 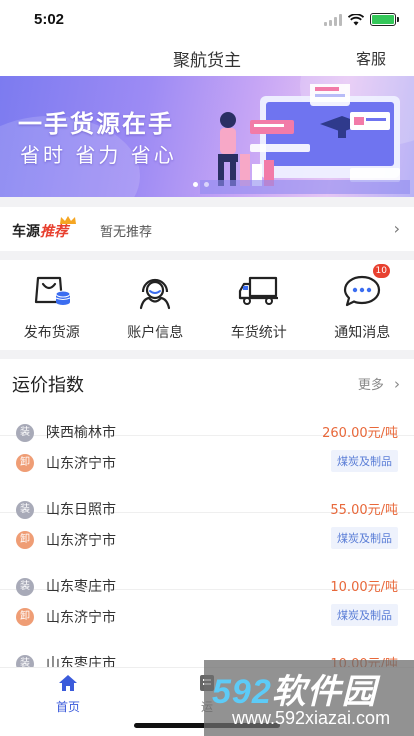 What do you see at coordinates (54, 232) in the screenshot?
I see `recommend-brand-highlight: 推荐` at bounding box center [54, 232].